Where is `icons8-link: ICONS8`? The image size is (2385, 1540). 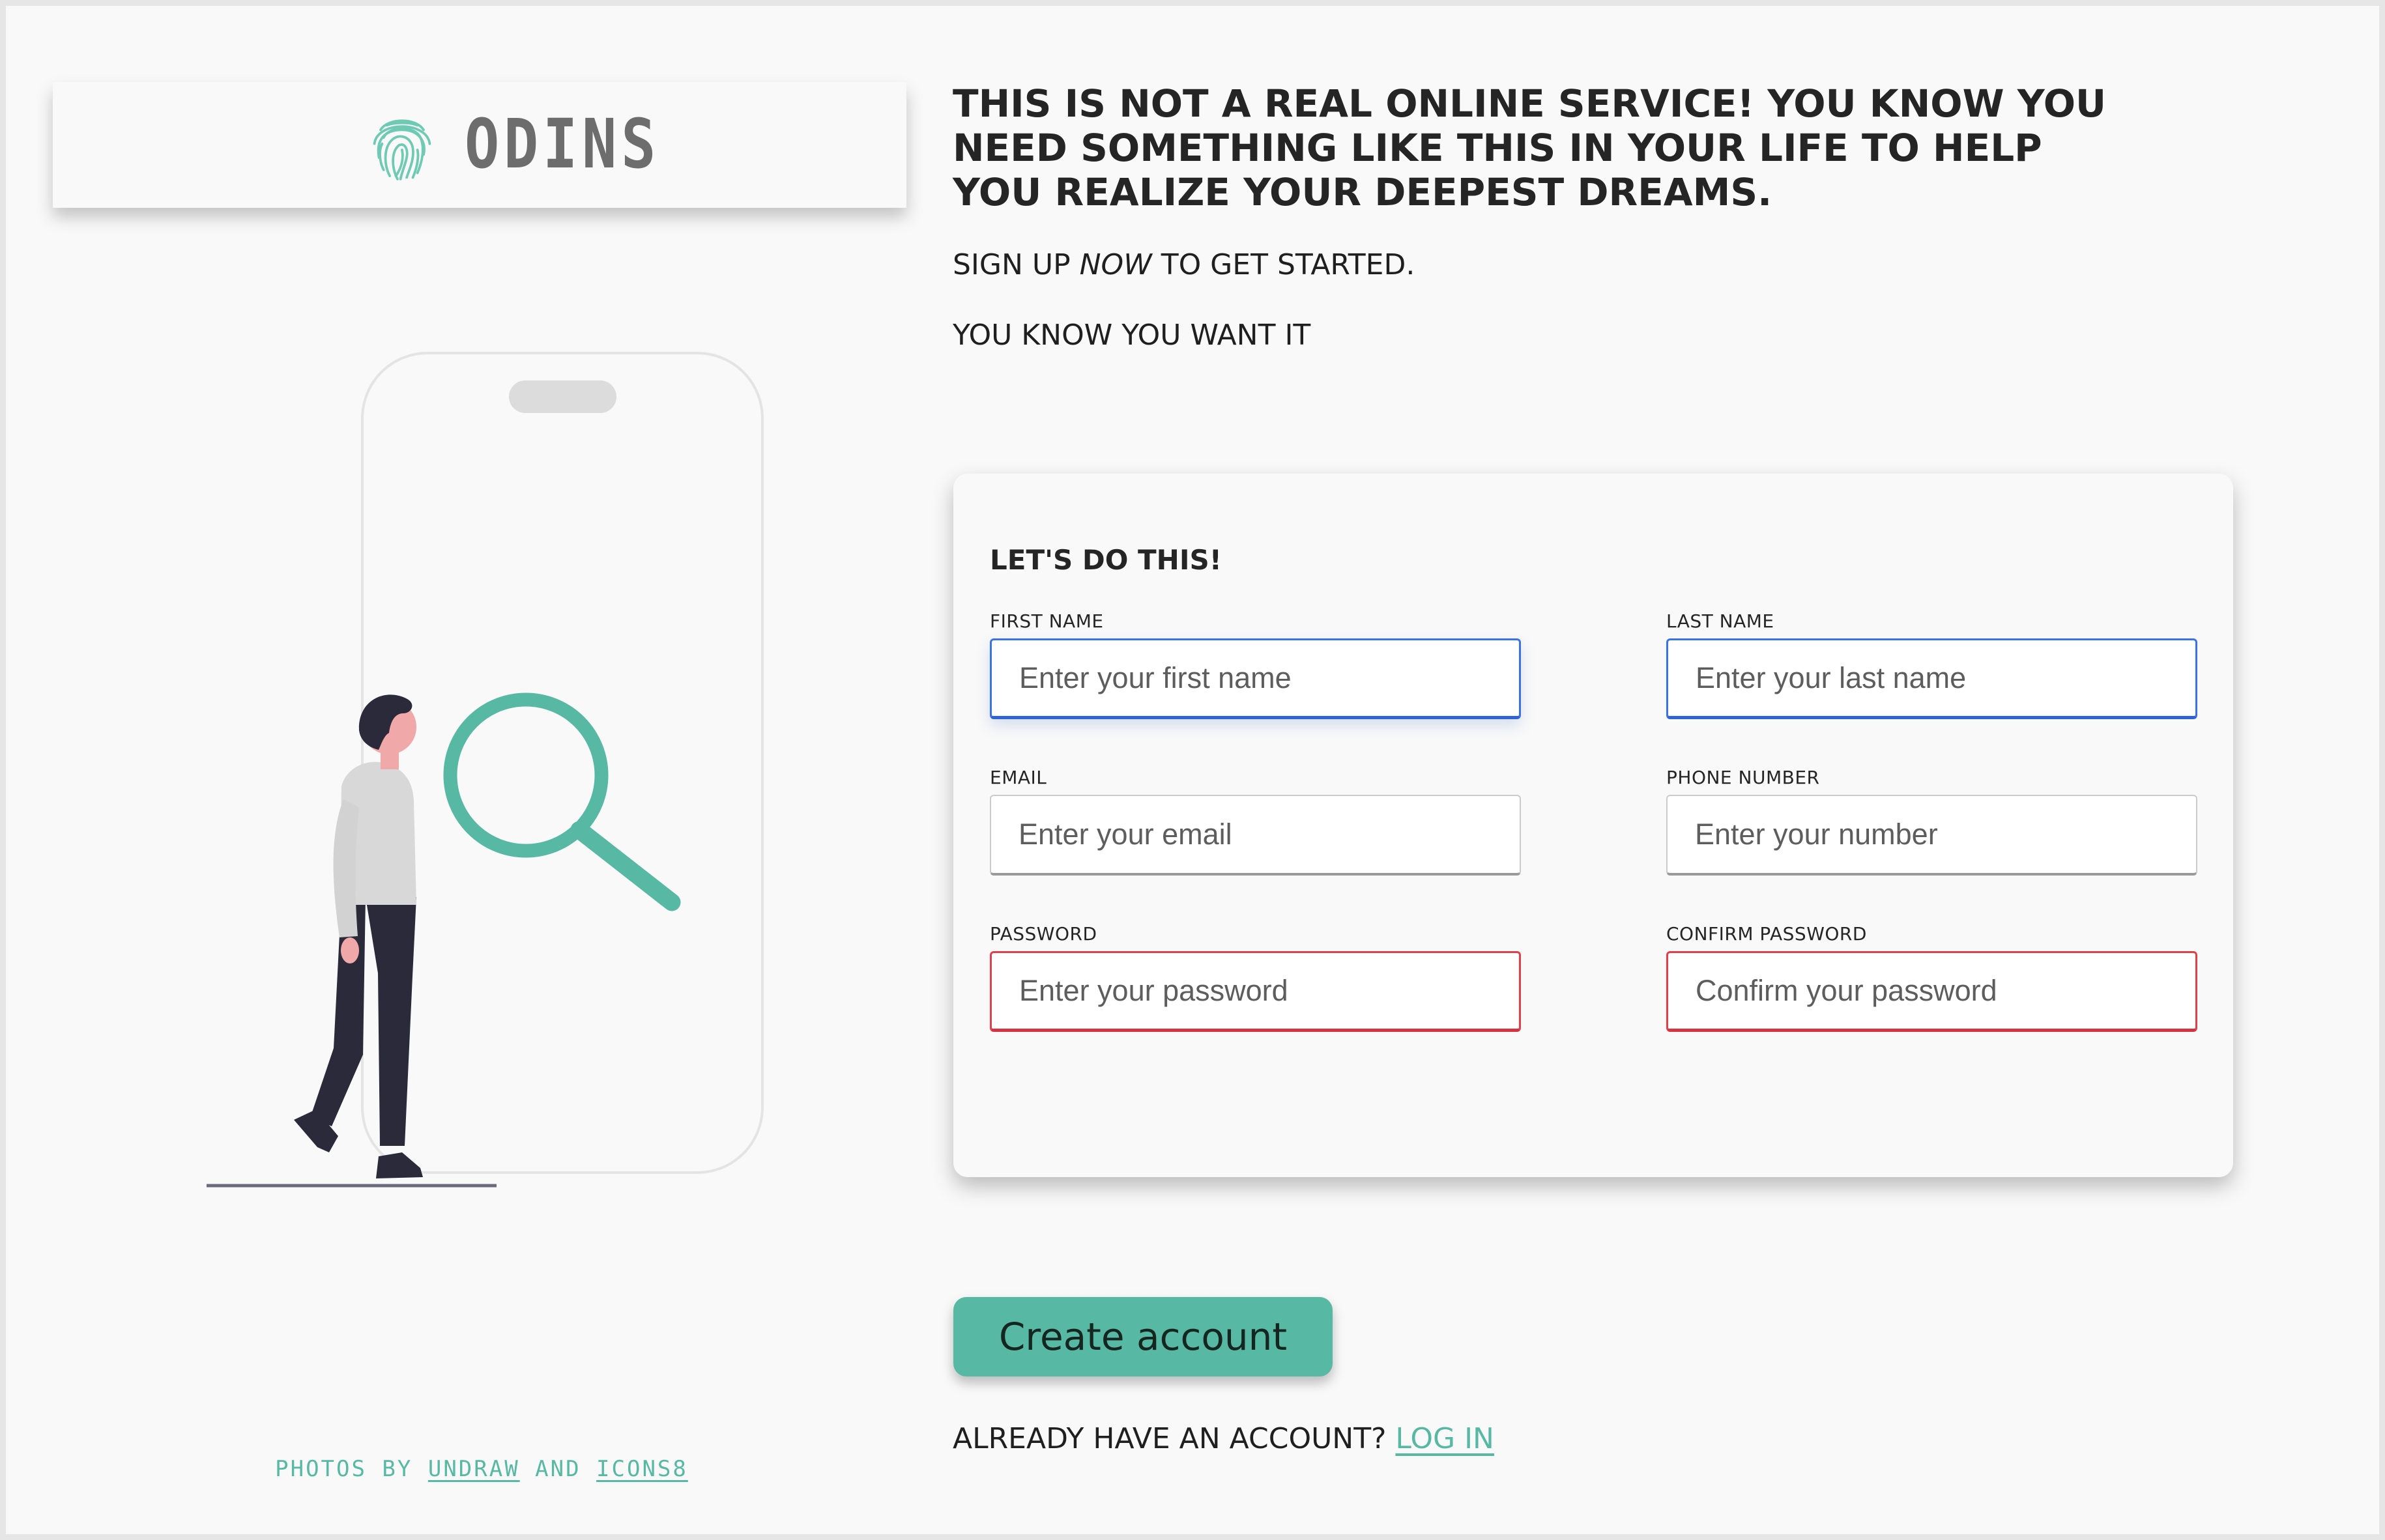 icons8-link: ICONS8 is located at coordinates (642, 1469).